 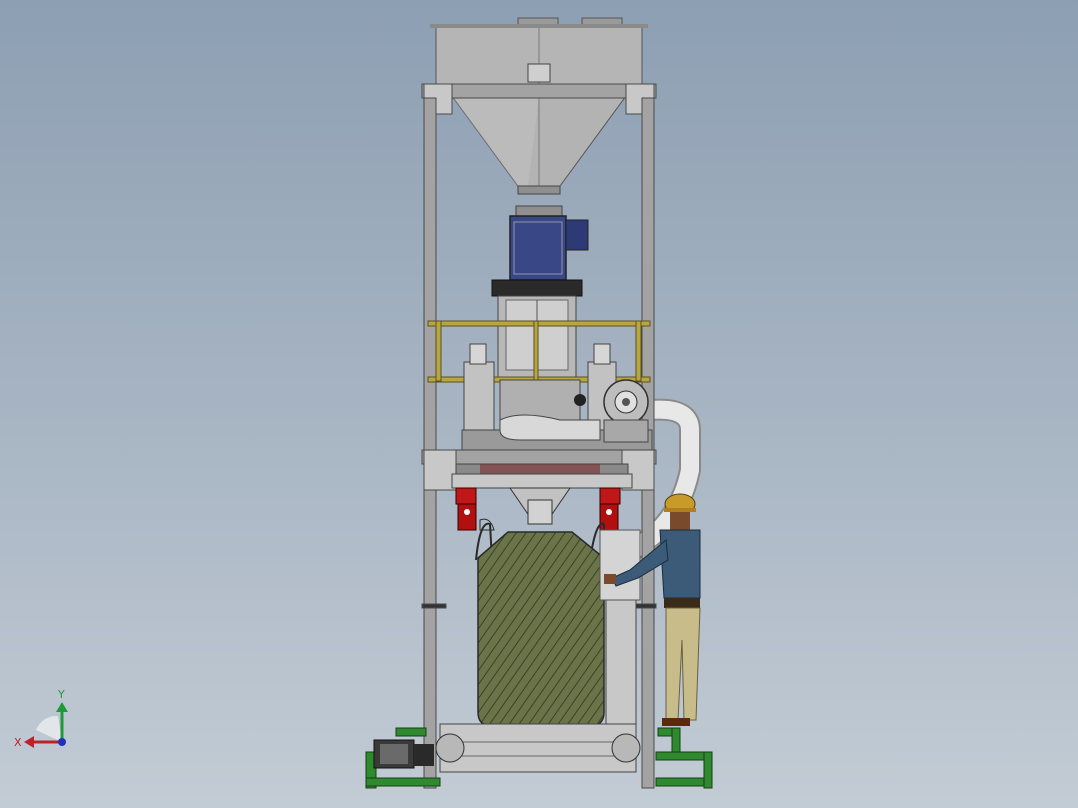 What do you see at coordinates (540, 293) in the screenshot?
I see `feeder-motor` at bounding box center [540, 293].